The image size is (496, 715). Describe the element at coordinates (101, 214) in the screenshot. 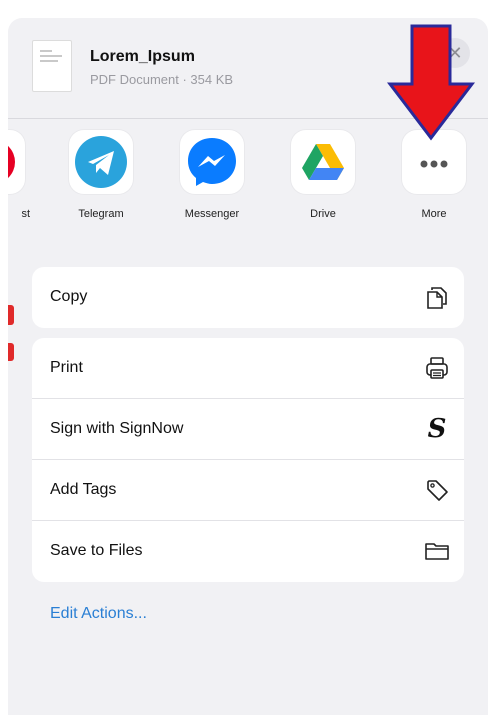

I see `app-label: Telegram` at that location.